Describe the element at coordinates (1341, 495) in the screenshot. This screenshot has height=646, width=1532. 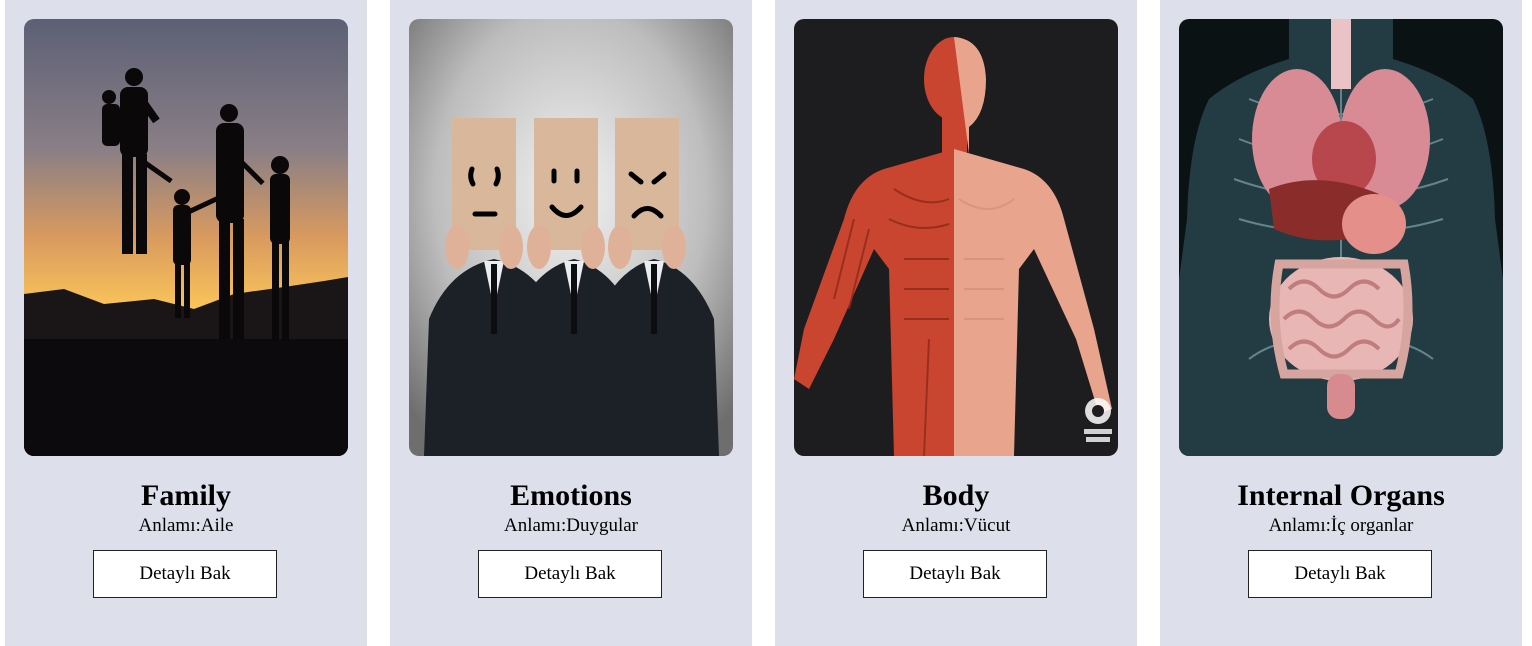
I see `card-title: Internal Organs` at that location.